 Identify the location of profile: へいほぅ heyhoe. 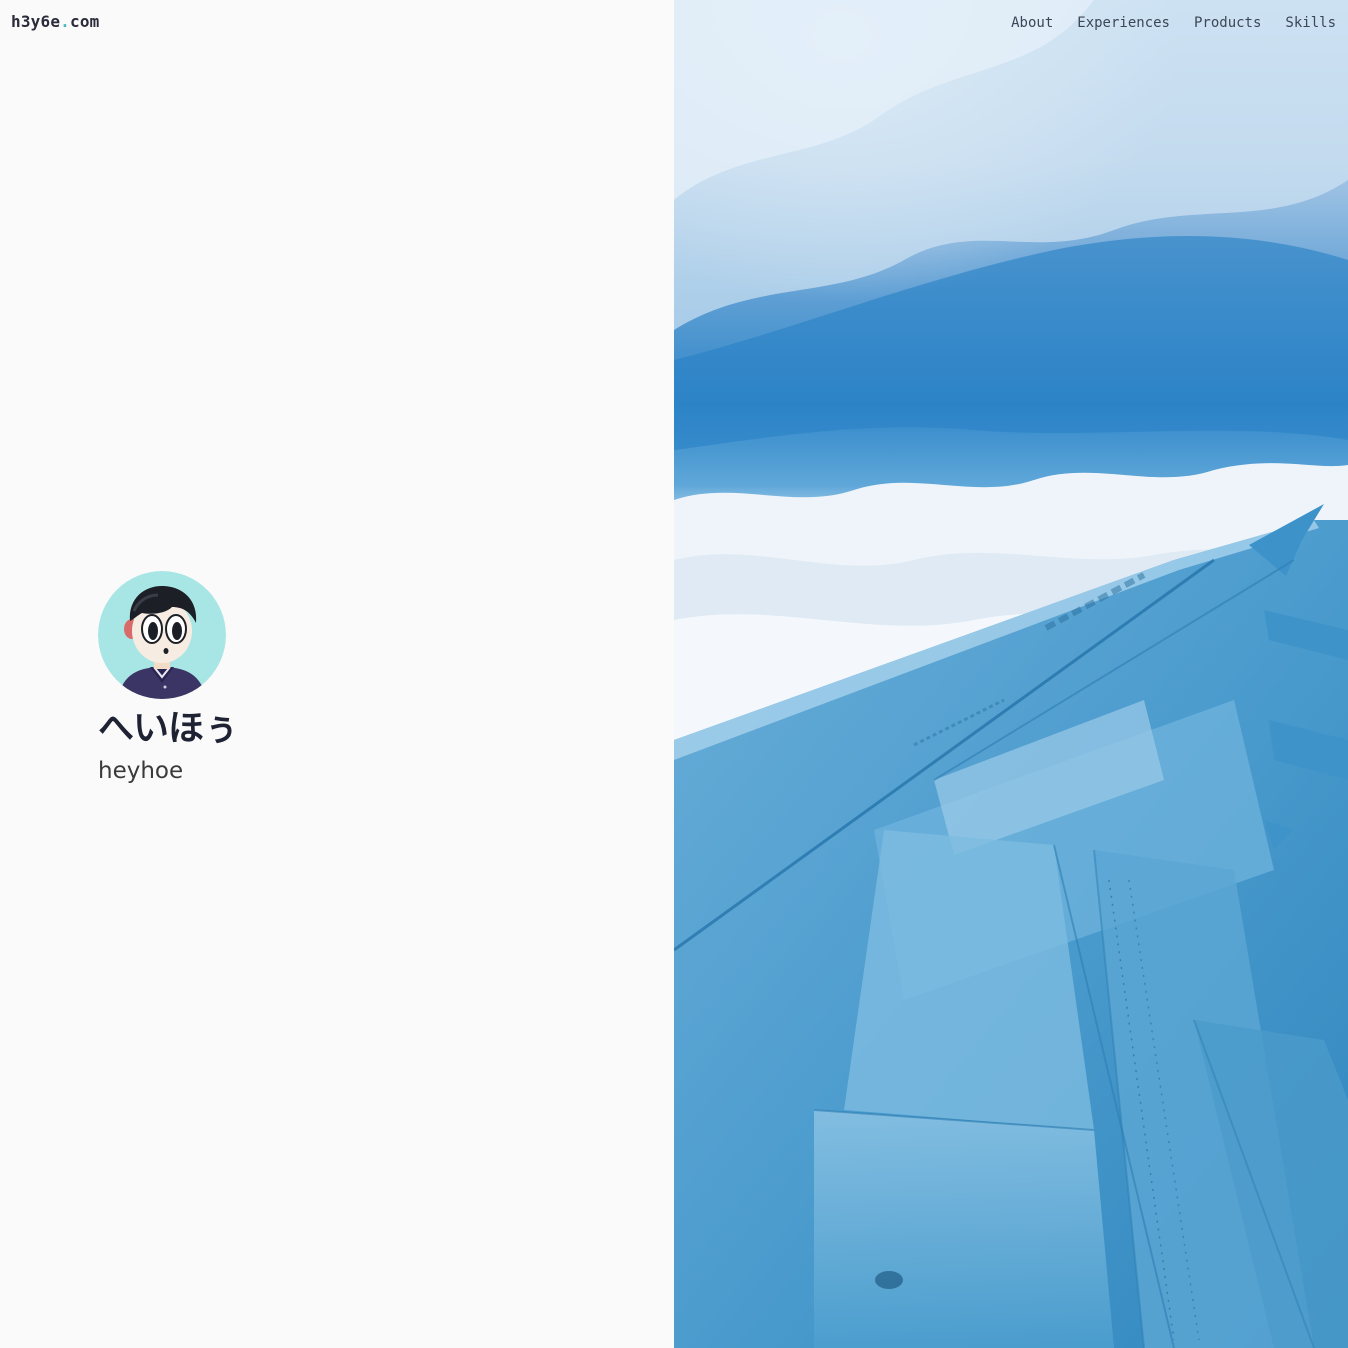
(248, 678).